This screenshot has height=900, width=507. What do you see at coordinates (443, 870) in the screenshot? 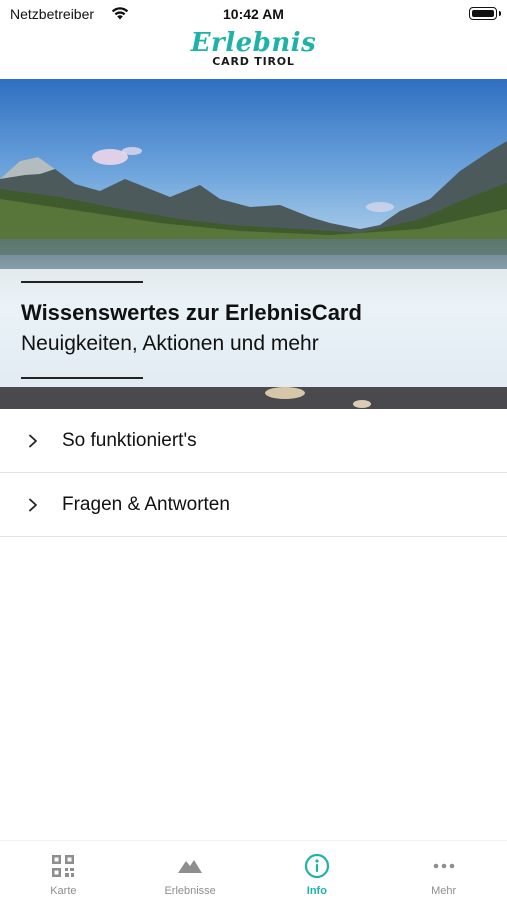
I see `tab-mehr: Mehr` at bounding box center [443, 870].